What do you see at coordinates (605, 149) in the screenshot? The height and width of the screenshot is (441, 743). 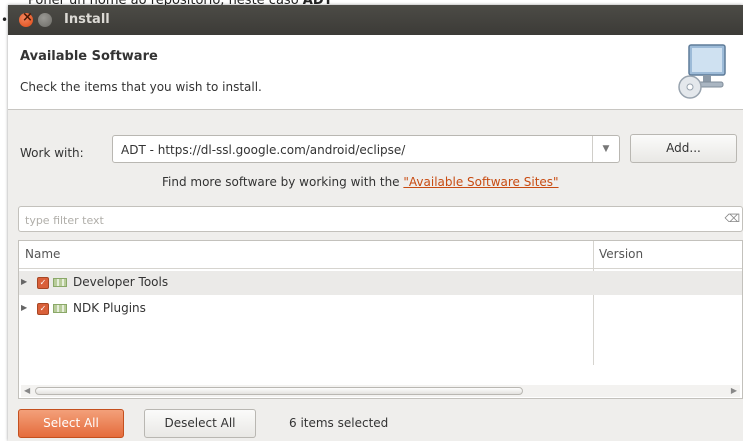 I see `combo-arrow-icon: ▼` at bounding box center [605, 149].